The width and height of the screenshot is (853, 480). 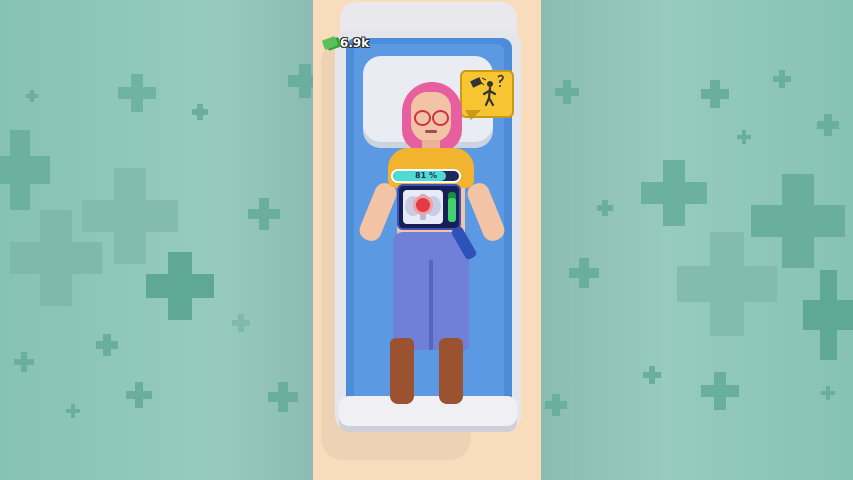 I want to click on scan-progress-bar: 81 %, so click(x=426, y=176).